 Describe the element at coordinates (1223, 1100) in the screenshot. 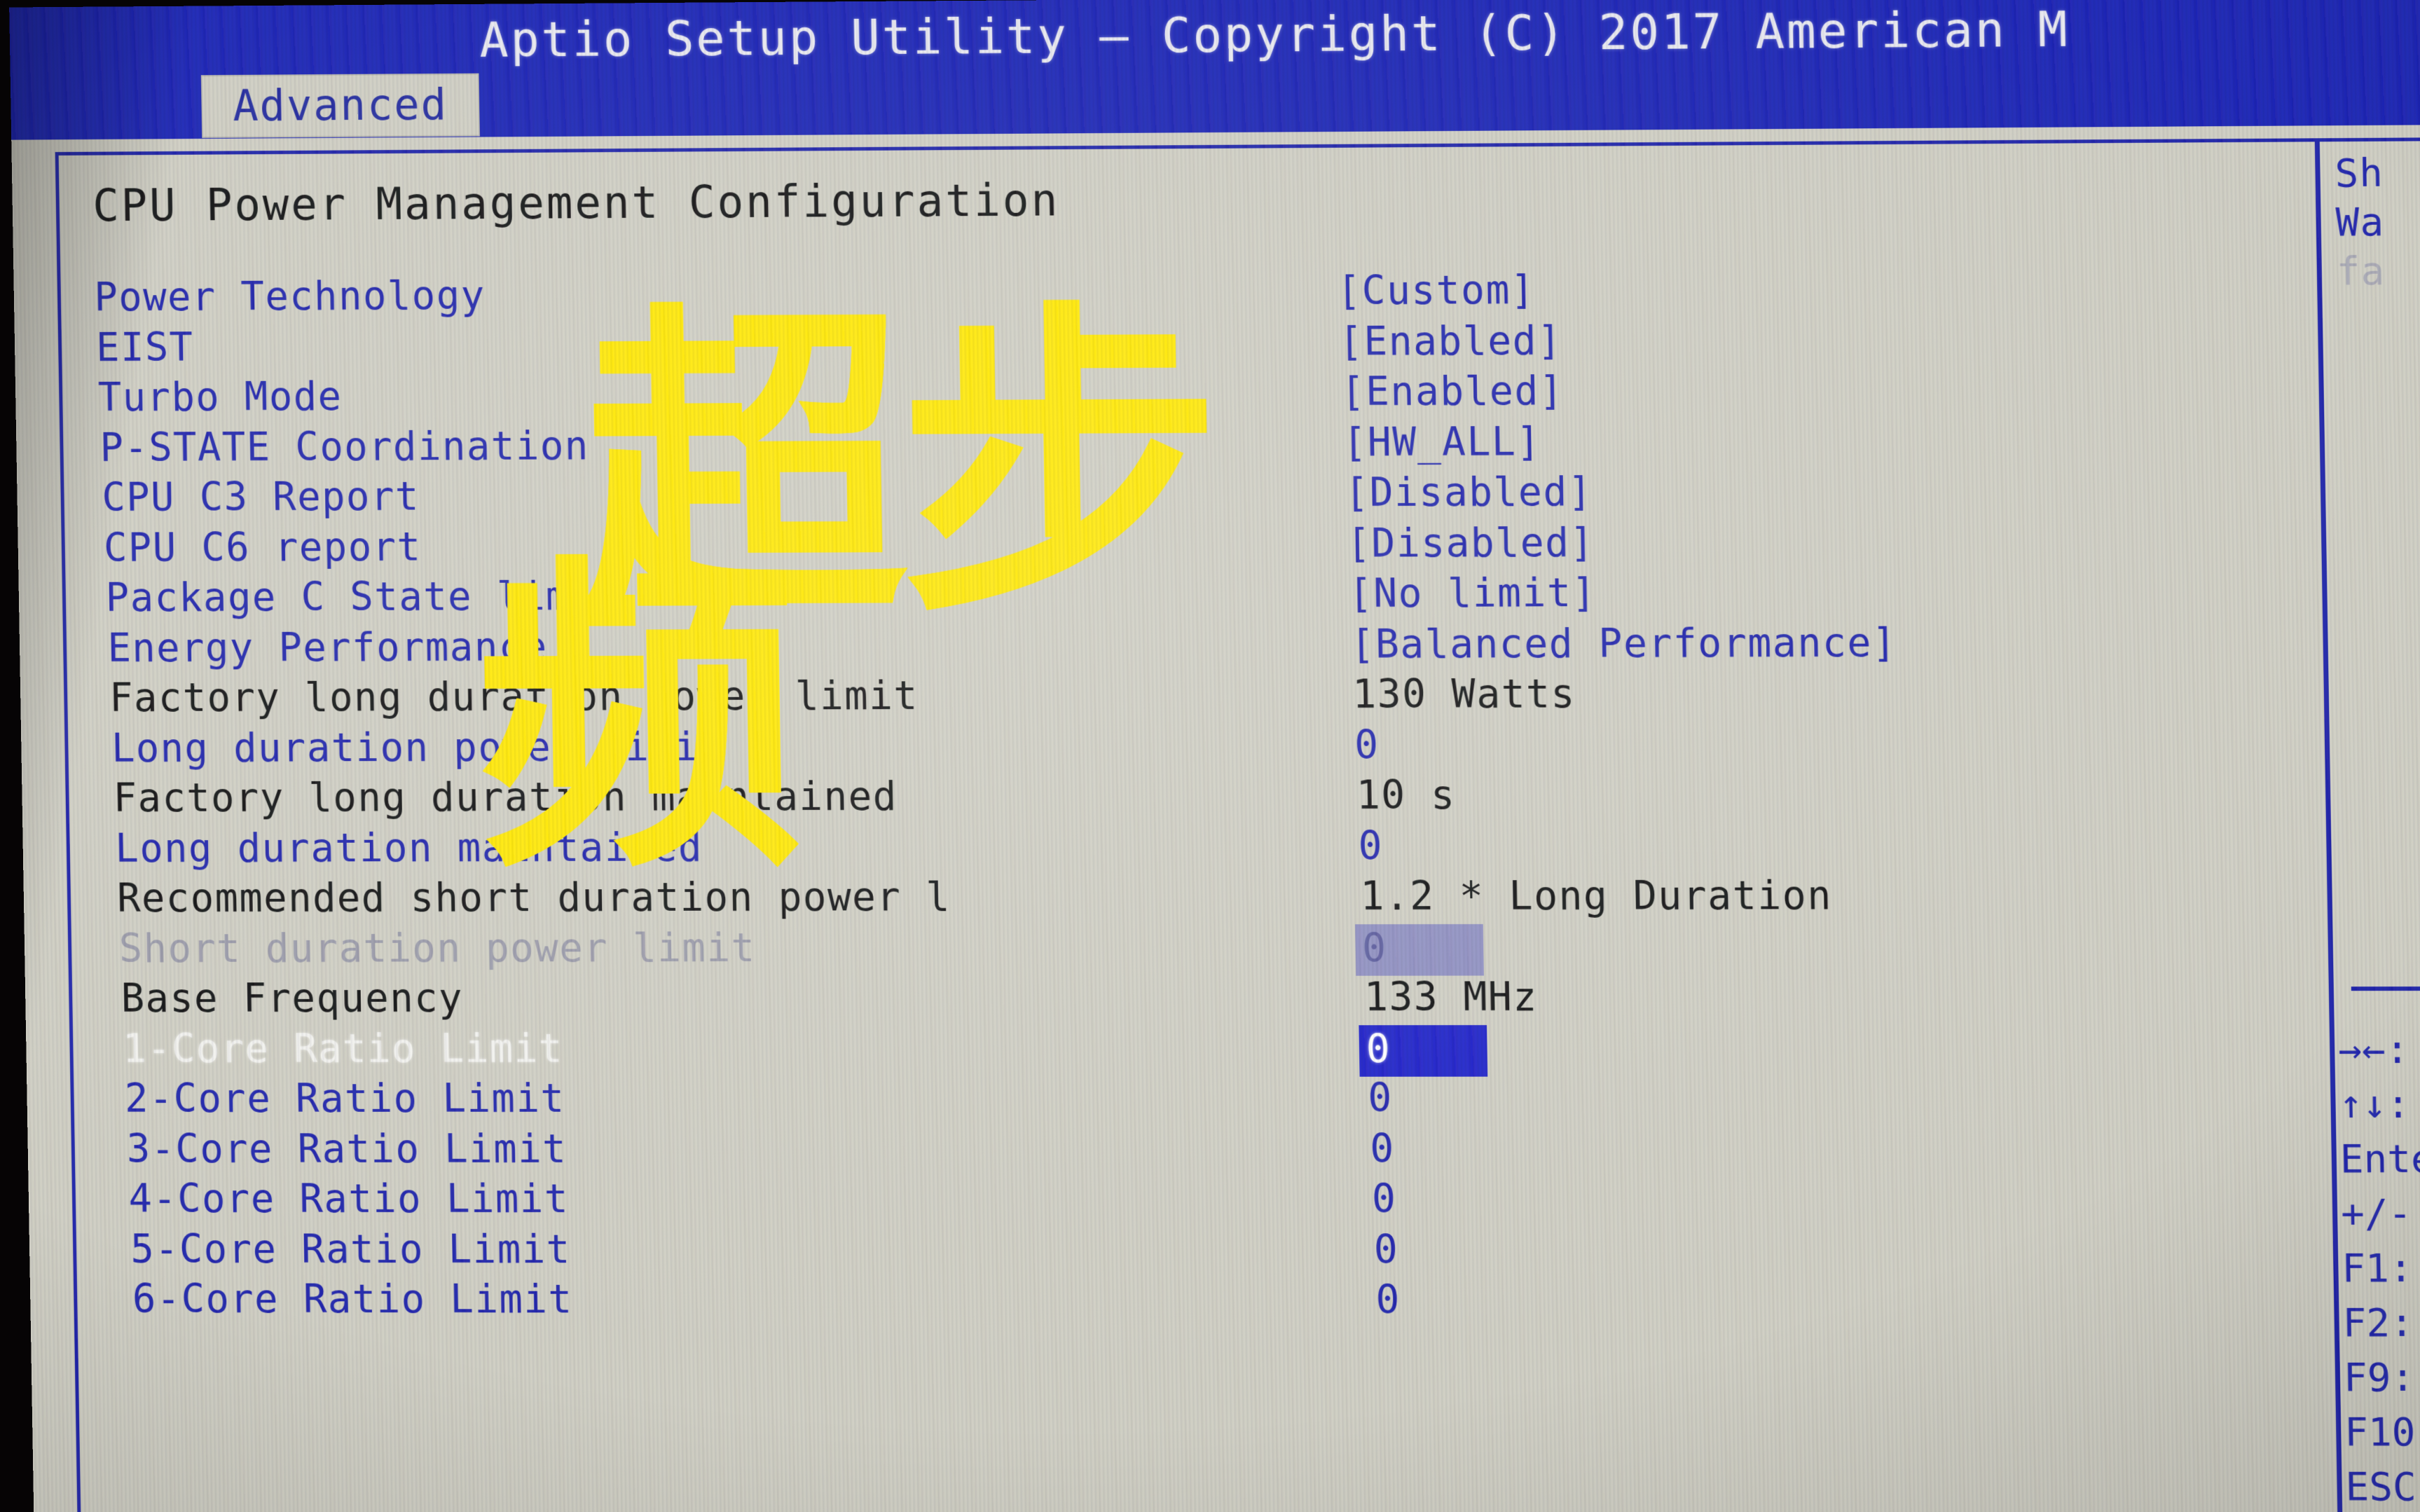

I see `setting-row: 2-Core Ratio Limit 0` at that location.